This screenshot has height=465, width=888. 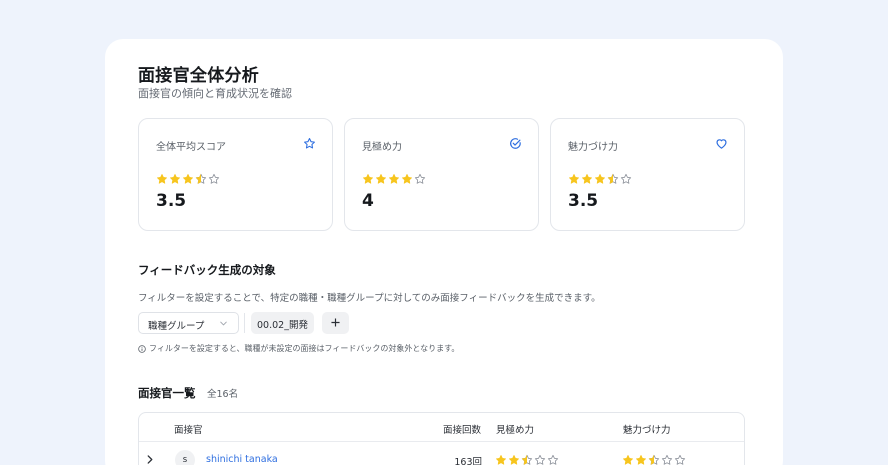 What do you see at coordinates (441, 174) in the screenshot?
I see `score-card-assessment: 見極め力 4` at bounding box center [441, 174].